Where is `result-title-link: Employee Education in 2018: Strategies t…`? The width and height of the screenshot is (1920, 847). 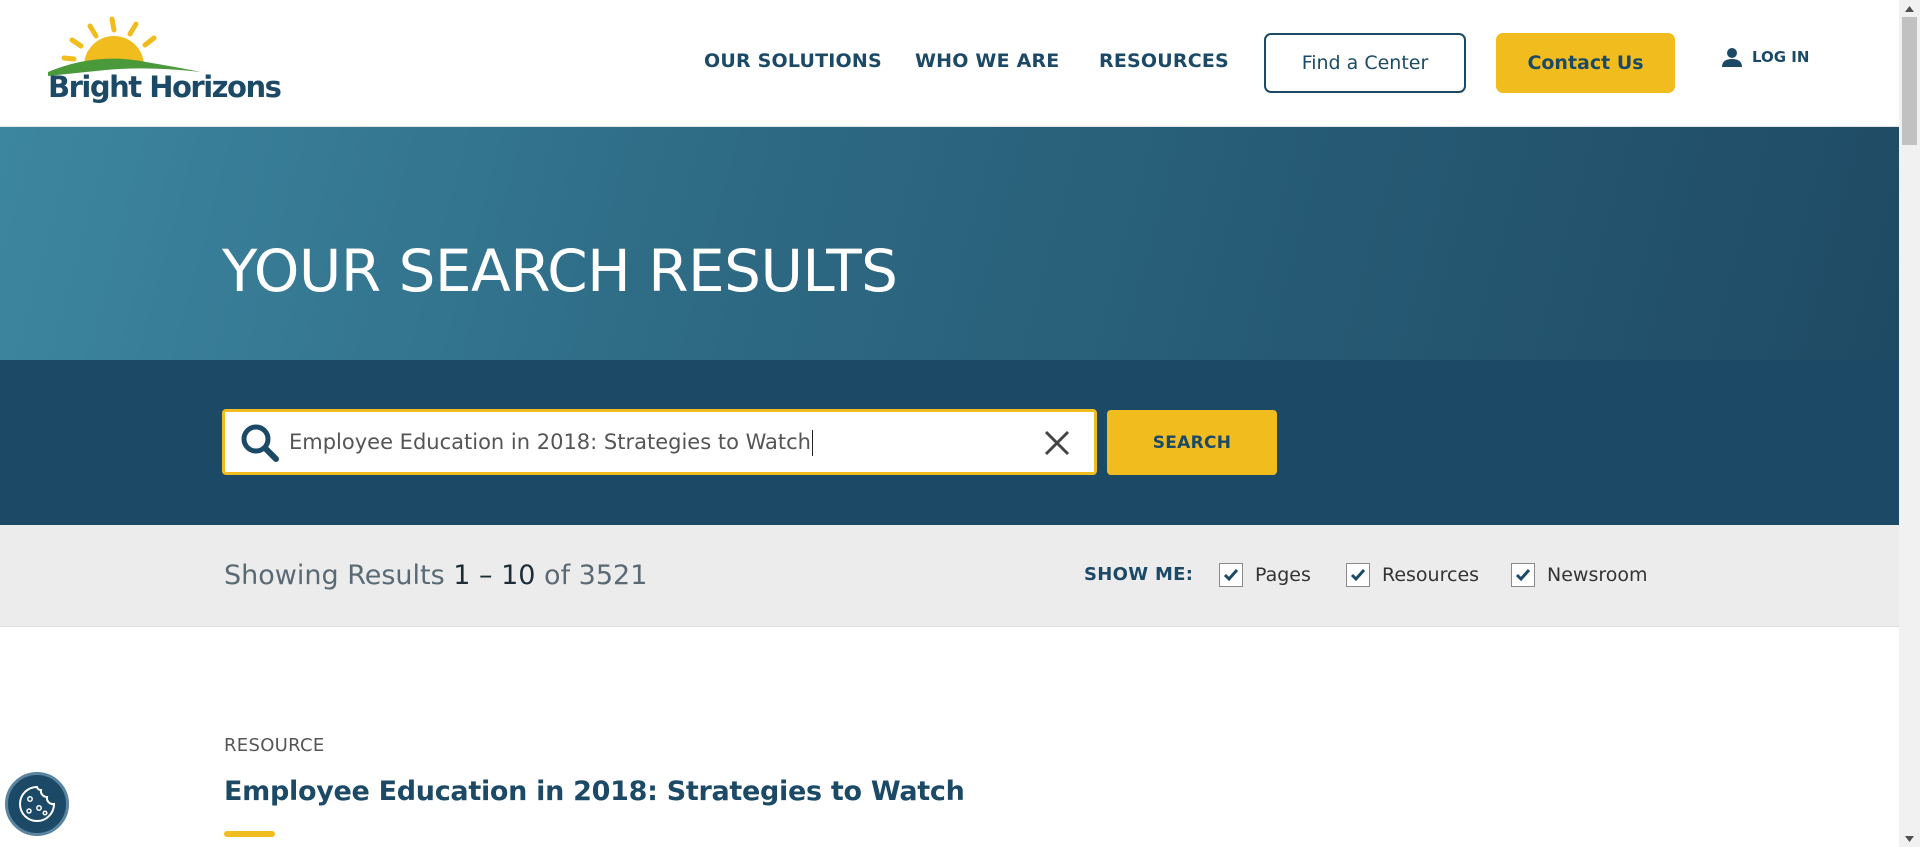 result-title-link: Employee Education in 2018: Strategies t… is located at coordinates (594, 791).